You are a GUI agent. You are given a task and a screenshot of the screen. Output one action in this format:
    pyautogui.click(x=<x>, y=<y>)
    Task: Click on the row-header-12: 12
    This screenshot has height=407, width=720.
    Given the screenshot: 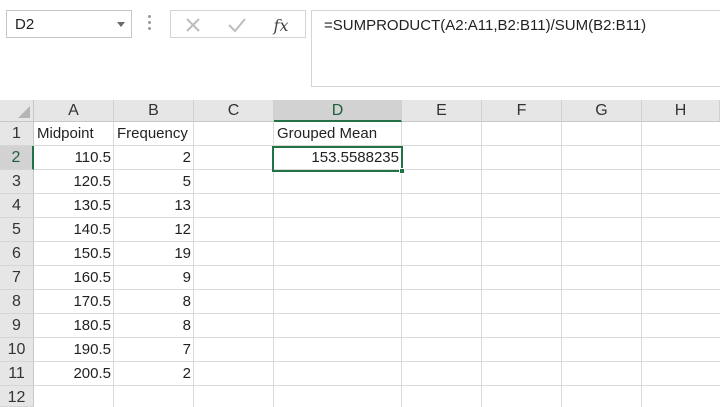 What is the action you would take?
    pyautogui.click(x=17, y=396)
    